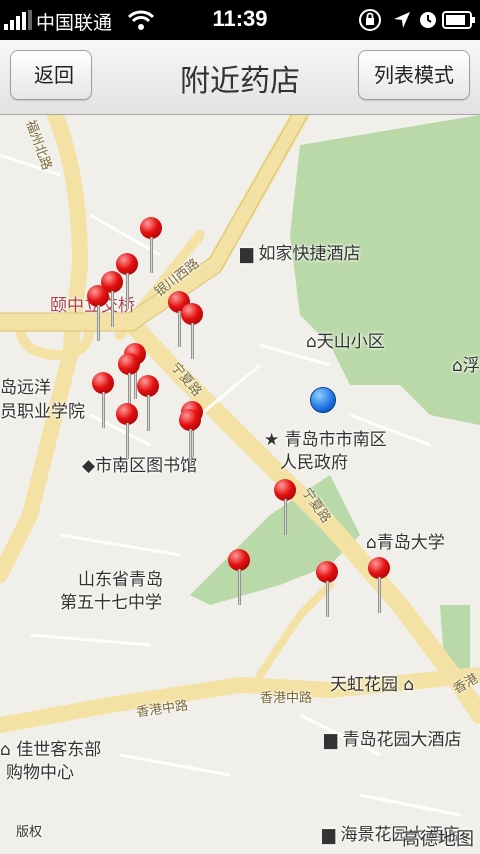  I want to click on battery-icon, so click(458, 20).